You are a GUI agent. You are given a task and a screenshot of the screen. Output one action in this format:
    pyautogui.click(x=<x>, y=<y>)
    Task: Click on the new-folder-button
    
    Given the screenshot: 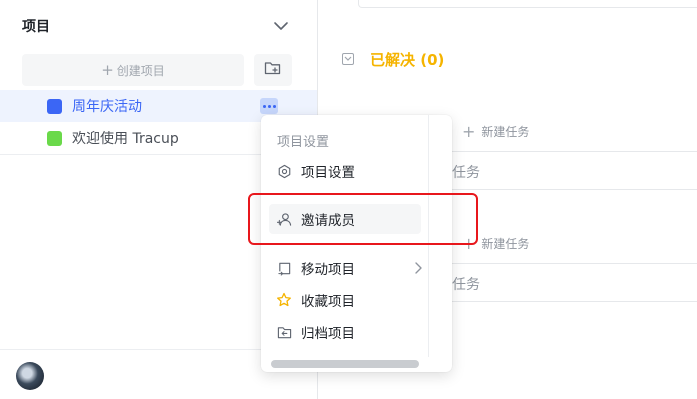 What is the action you would take?
    pyautogui.click(x=273, y=70)
    